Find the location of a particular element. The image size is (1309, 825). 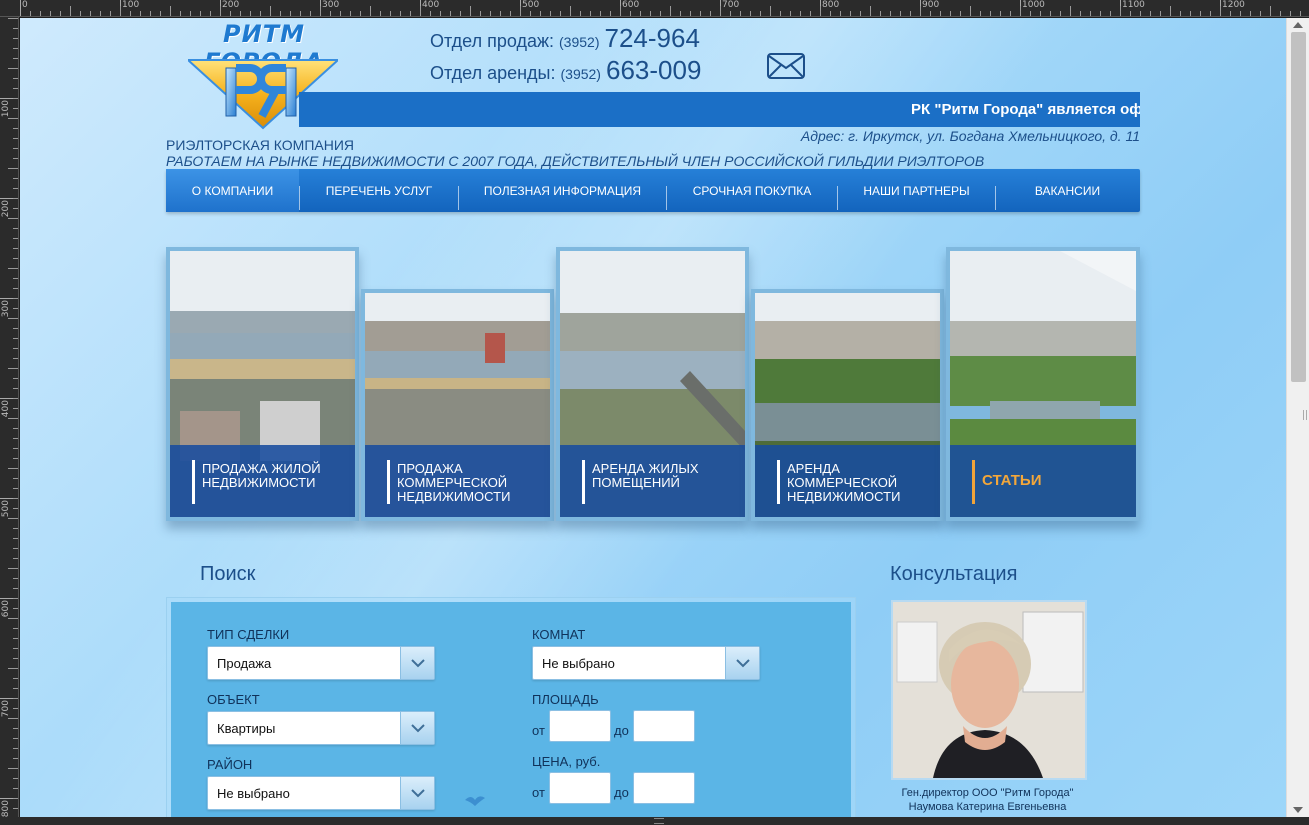

scroll-down-icon is located at coordinates (1298, 810).